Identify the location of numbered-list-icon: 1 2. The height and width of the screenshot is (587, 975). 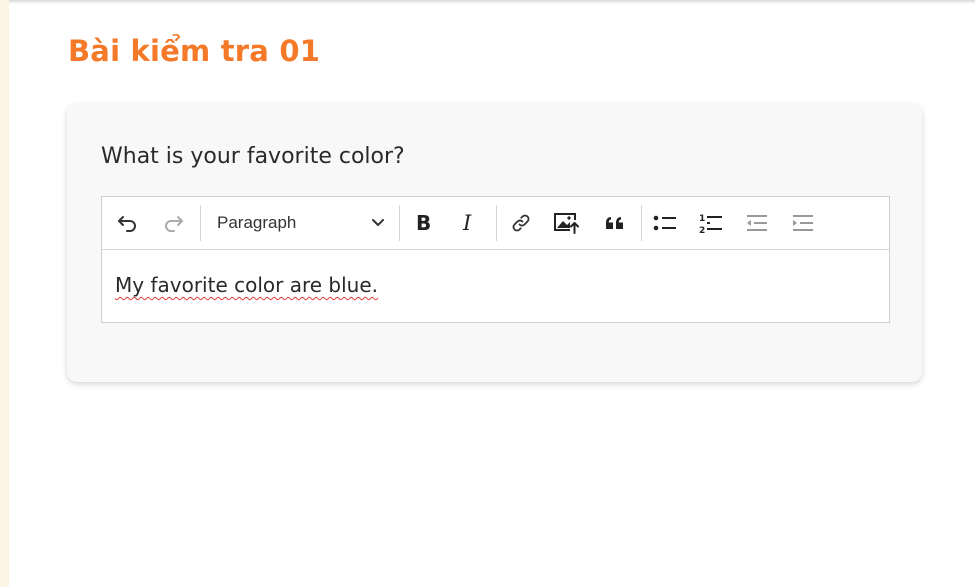
(710, 224).